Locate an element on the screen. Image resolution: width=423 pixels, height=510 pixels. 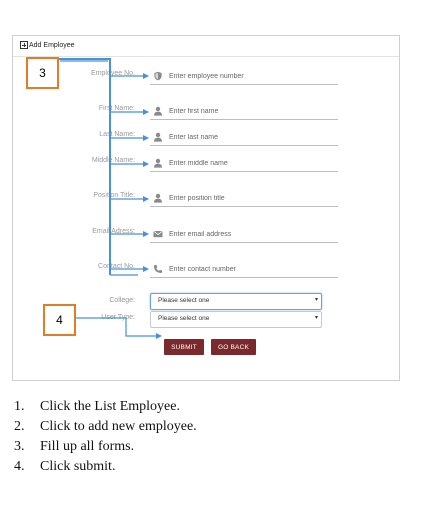
user-type-select: Please select one ▾ is located at coordinates (236, 319).